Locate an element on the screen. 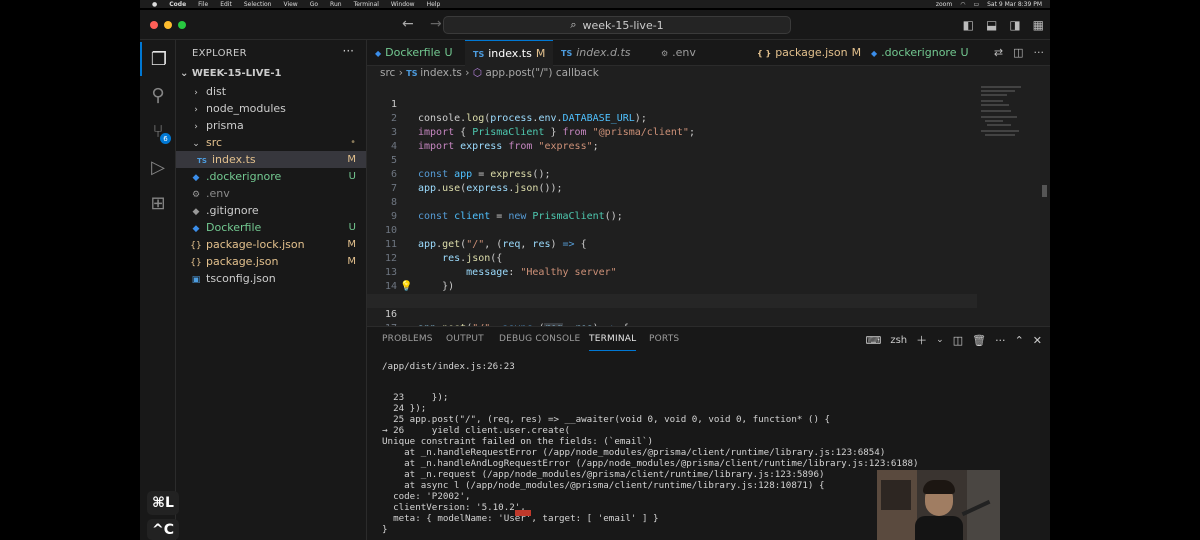  zoom-window-button is located at coordinates (182, 25).